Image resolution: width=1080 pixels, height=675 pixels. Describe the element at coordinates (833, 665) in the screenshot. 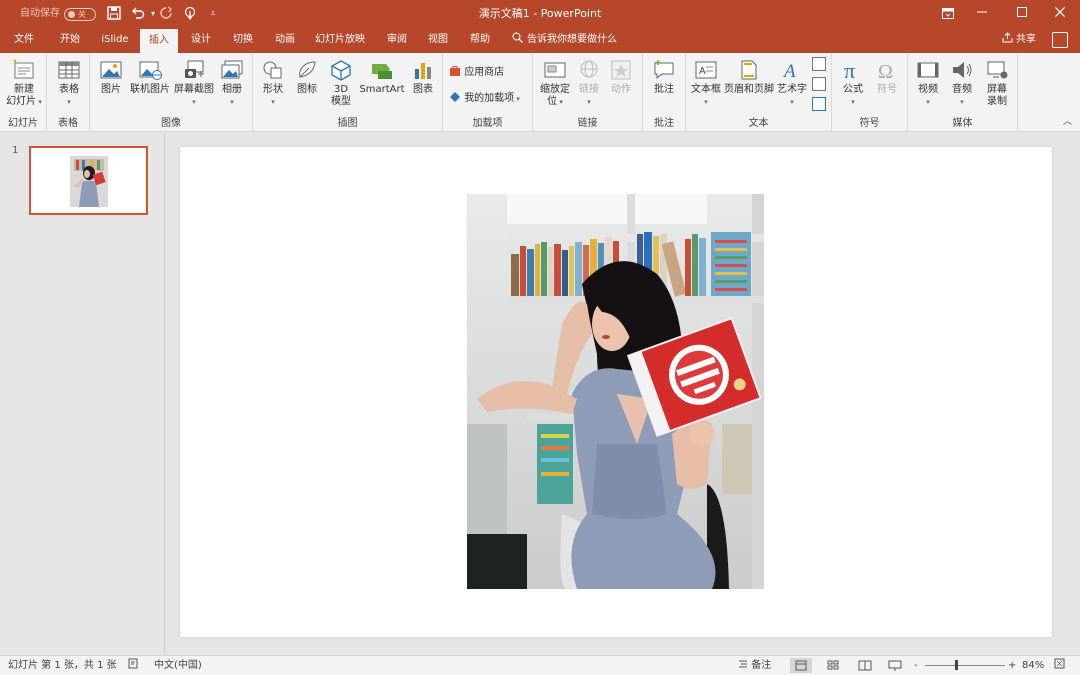

I see `slide-sorter-icon` at that location.